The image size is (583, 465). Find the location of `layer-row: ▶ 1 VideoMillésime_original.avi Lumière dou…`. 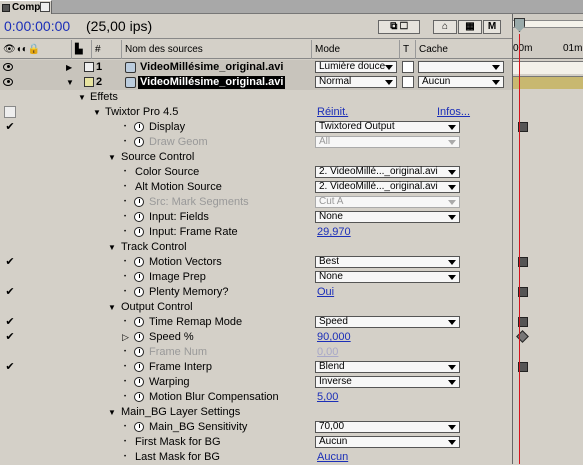

layer-row: ▶ 1 VideoMillésime_original.avi Lumière dou… is located at coordinates (256, 67).